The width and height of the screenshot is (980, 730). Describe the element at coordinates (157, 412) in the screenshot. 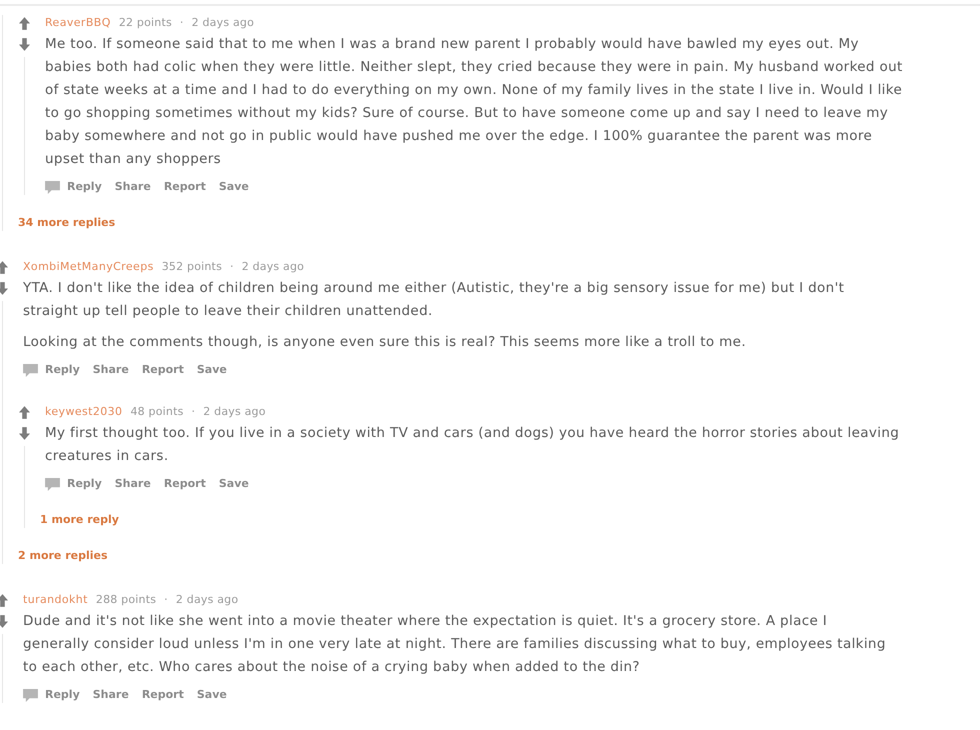

I see `points-count: 48 points` at that location.